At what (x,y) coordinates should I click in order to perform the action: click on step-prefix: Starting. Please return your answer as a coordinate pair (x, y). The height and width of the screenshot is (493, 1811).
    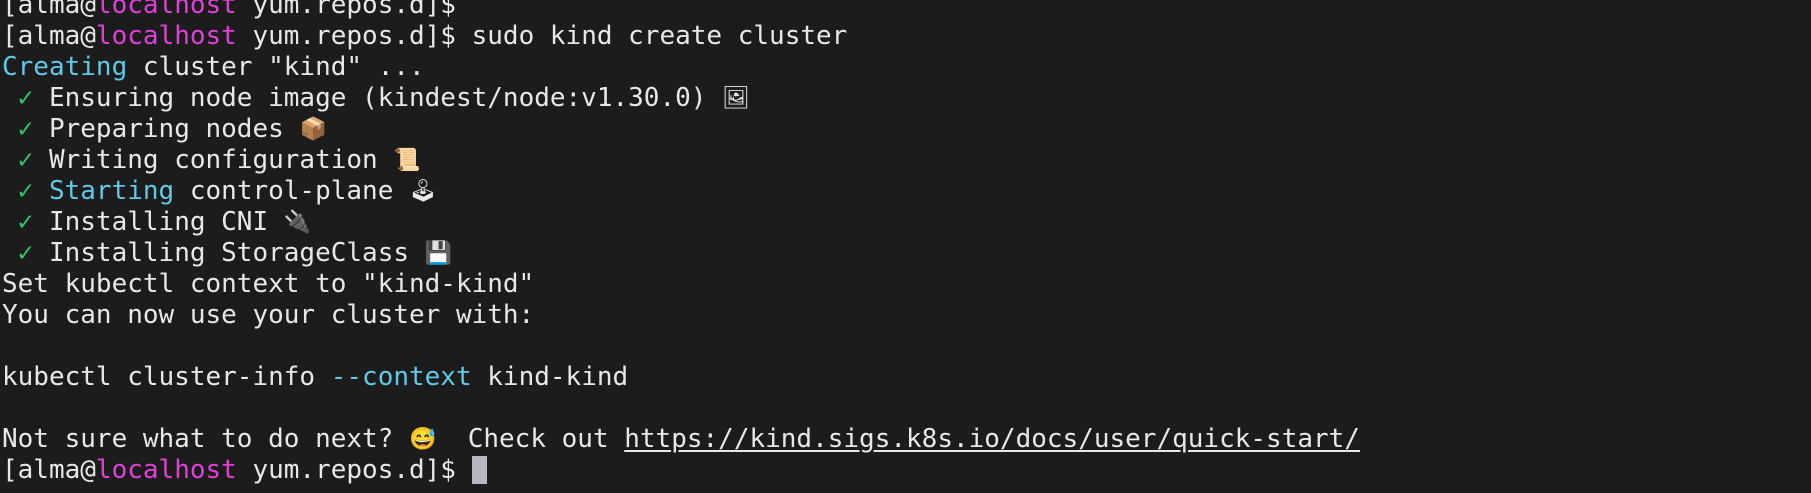
    Looking at the image, I should click on (111, 191).